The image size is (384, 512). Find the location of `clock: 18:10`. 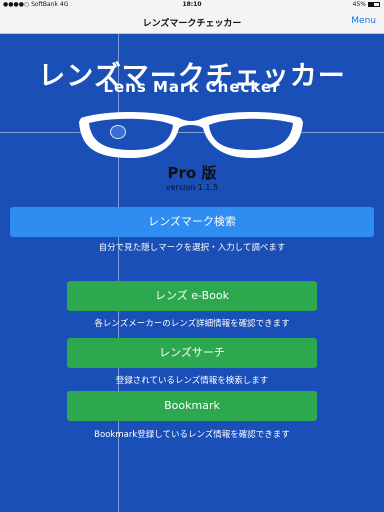

clock: 18:10 is located at coordinates (192, 4).